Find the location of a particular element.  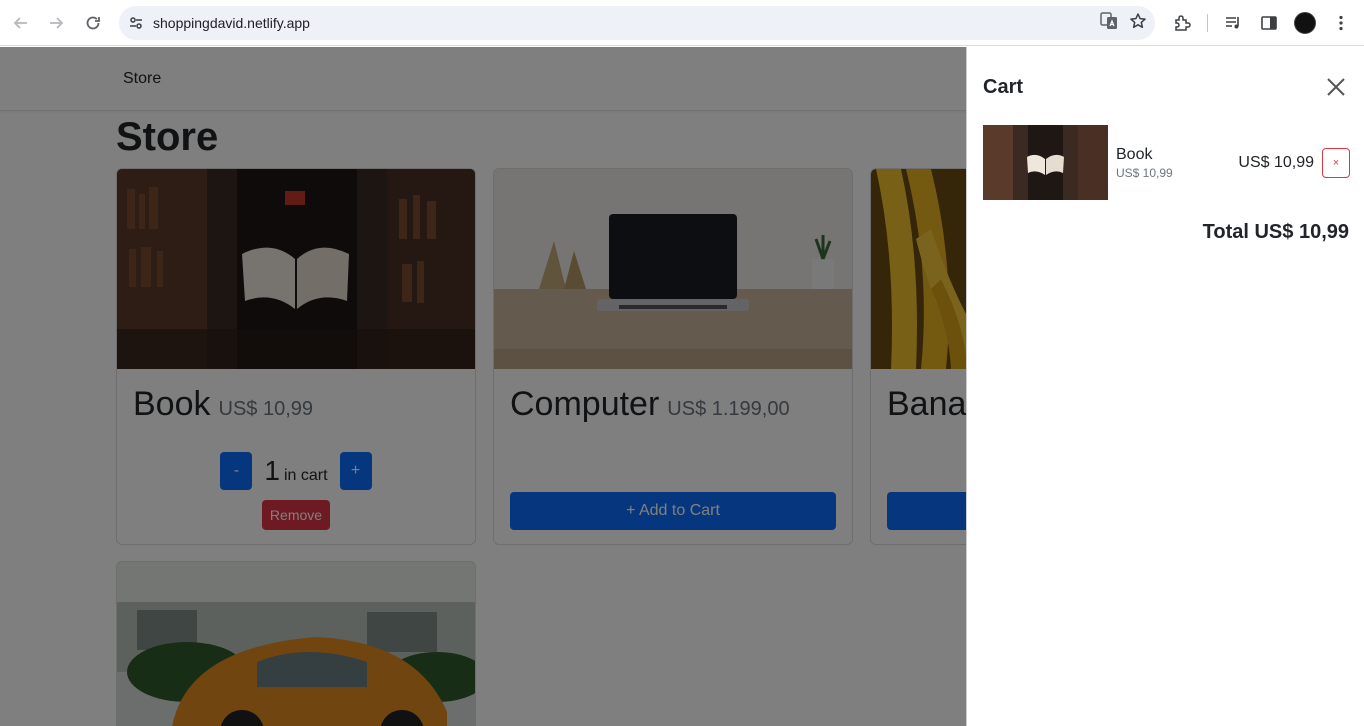

cart-item-image is located at coordinates (1045, 162).